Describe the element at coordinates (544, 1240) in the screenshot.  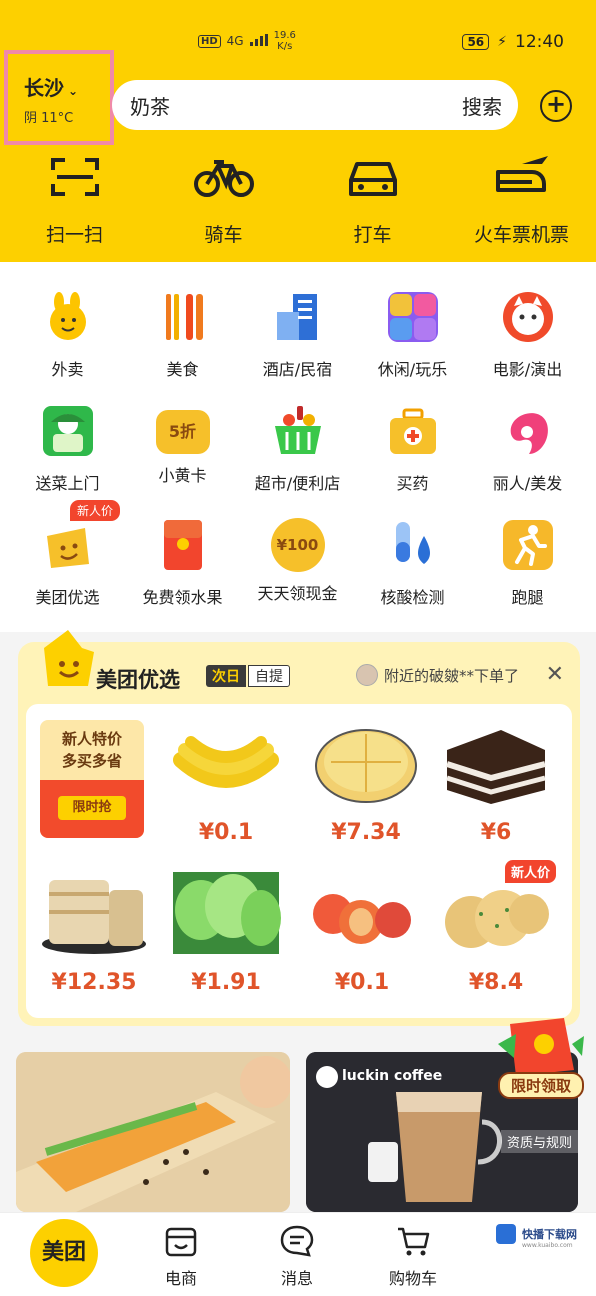
I see `watermark-logo: 快播下载网 www.kuaibo.com` at that location.